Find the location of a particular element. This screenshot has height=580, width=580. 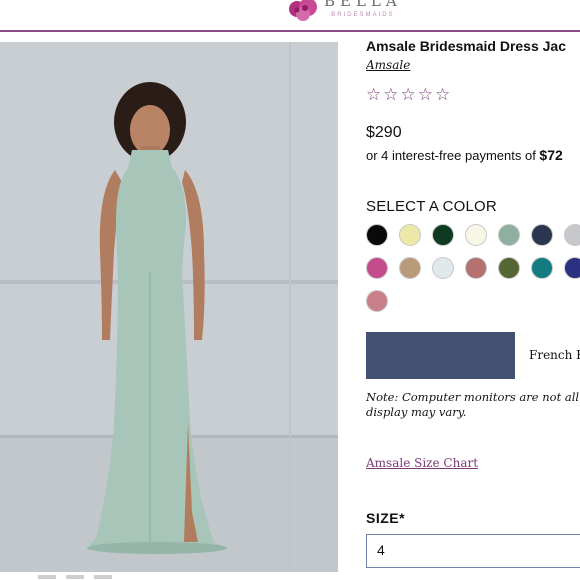

selected-color-swatch is located at coordinates (440, 355).